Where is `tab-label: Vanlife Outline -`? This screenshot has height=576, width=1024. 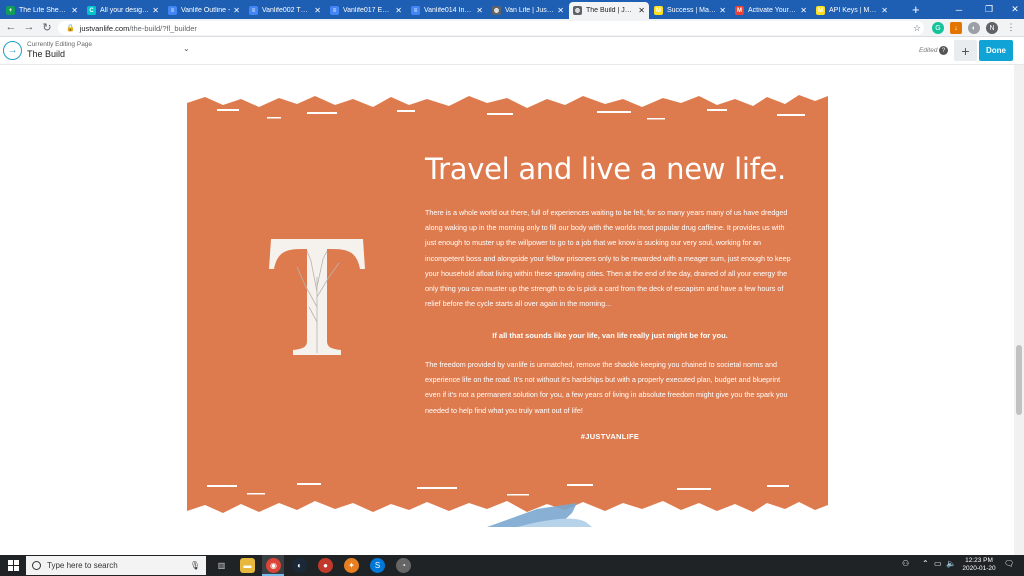 tab-label: Vanlife Outline - is located at coordinates (206, 10).